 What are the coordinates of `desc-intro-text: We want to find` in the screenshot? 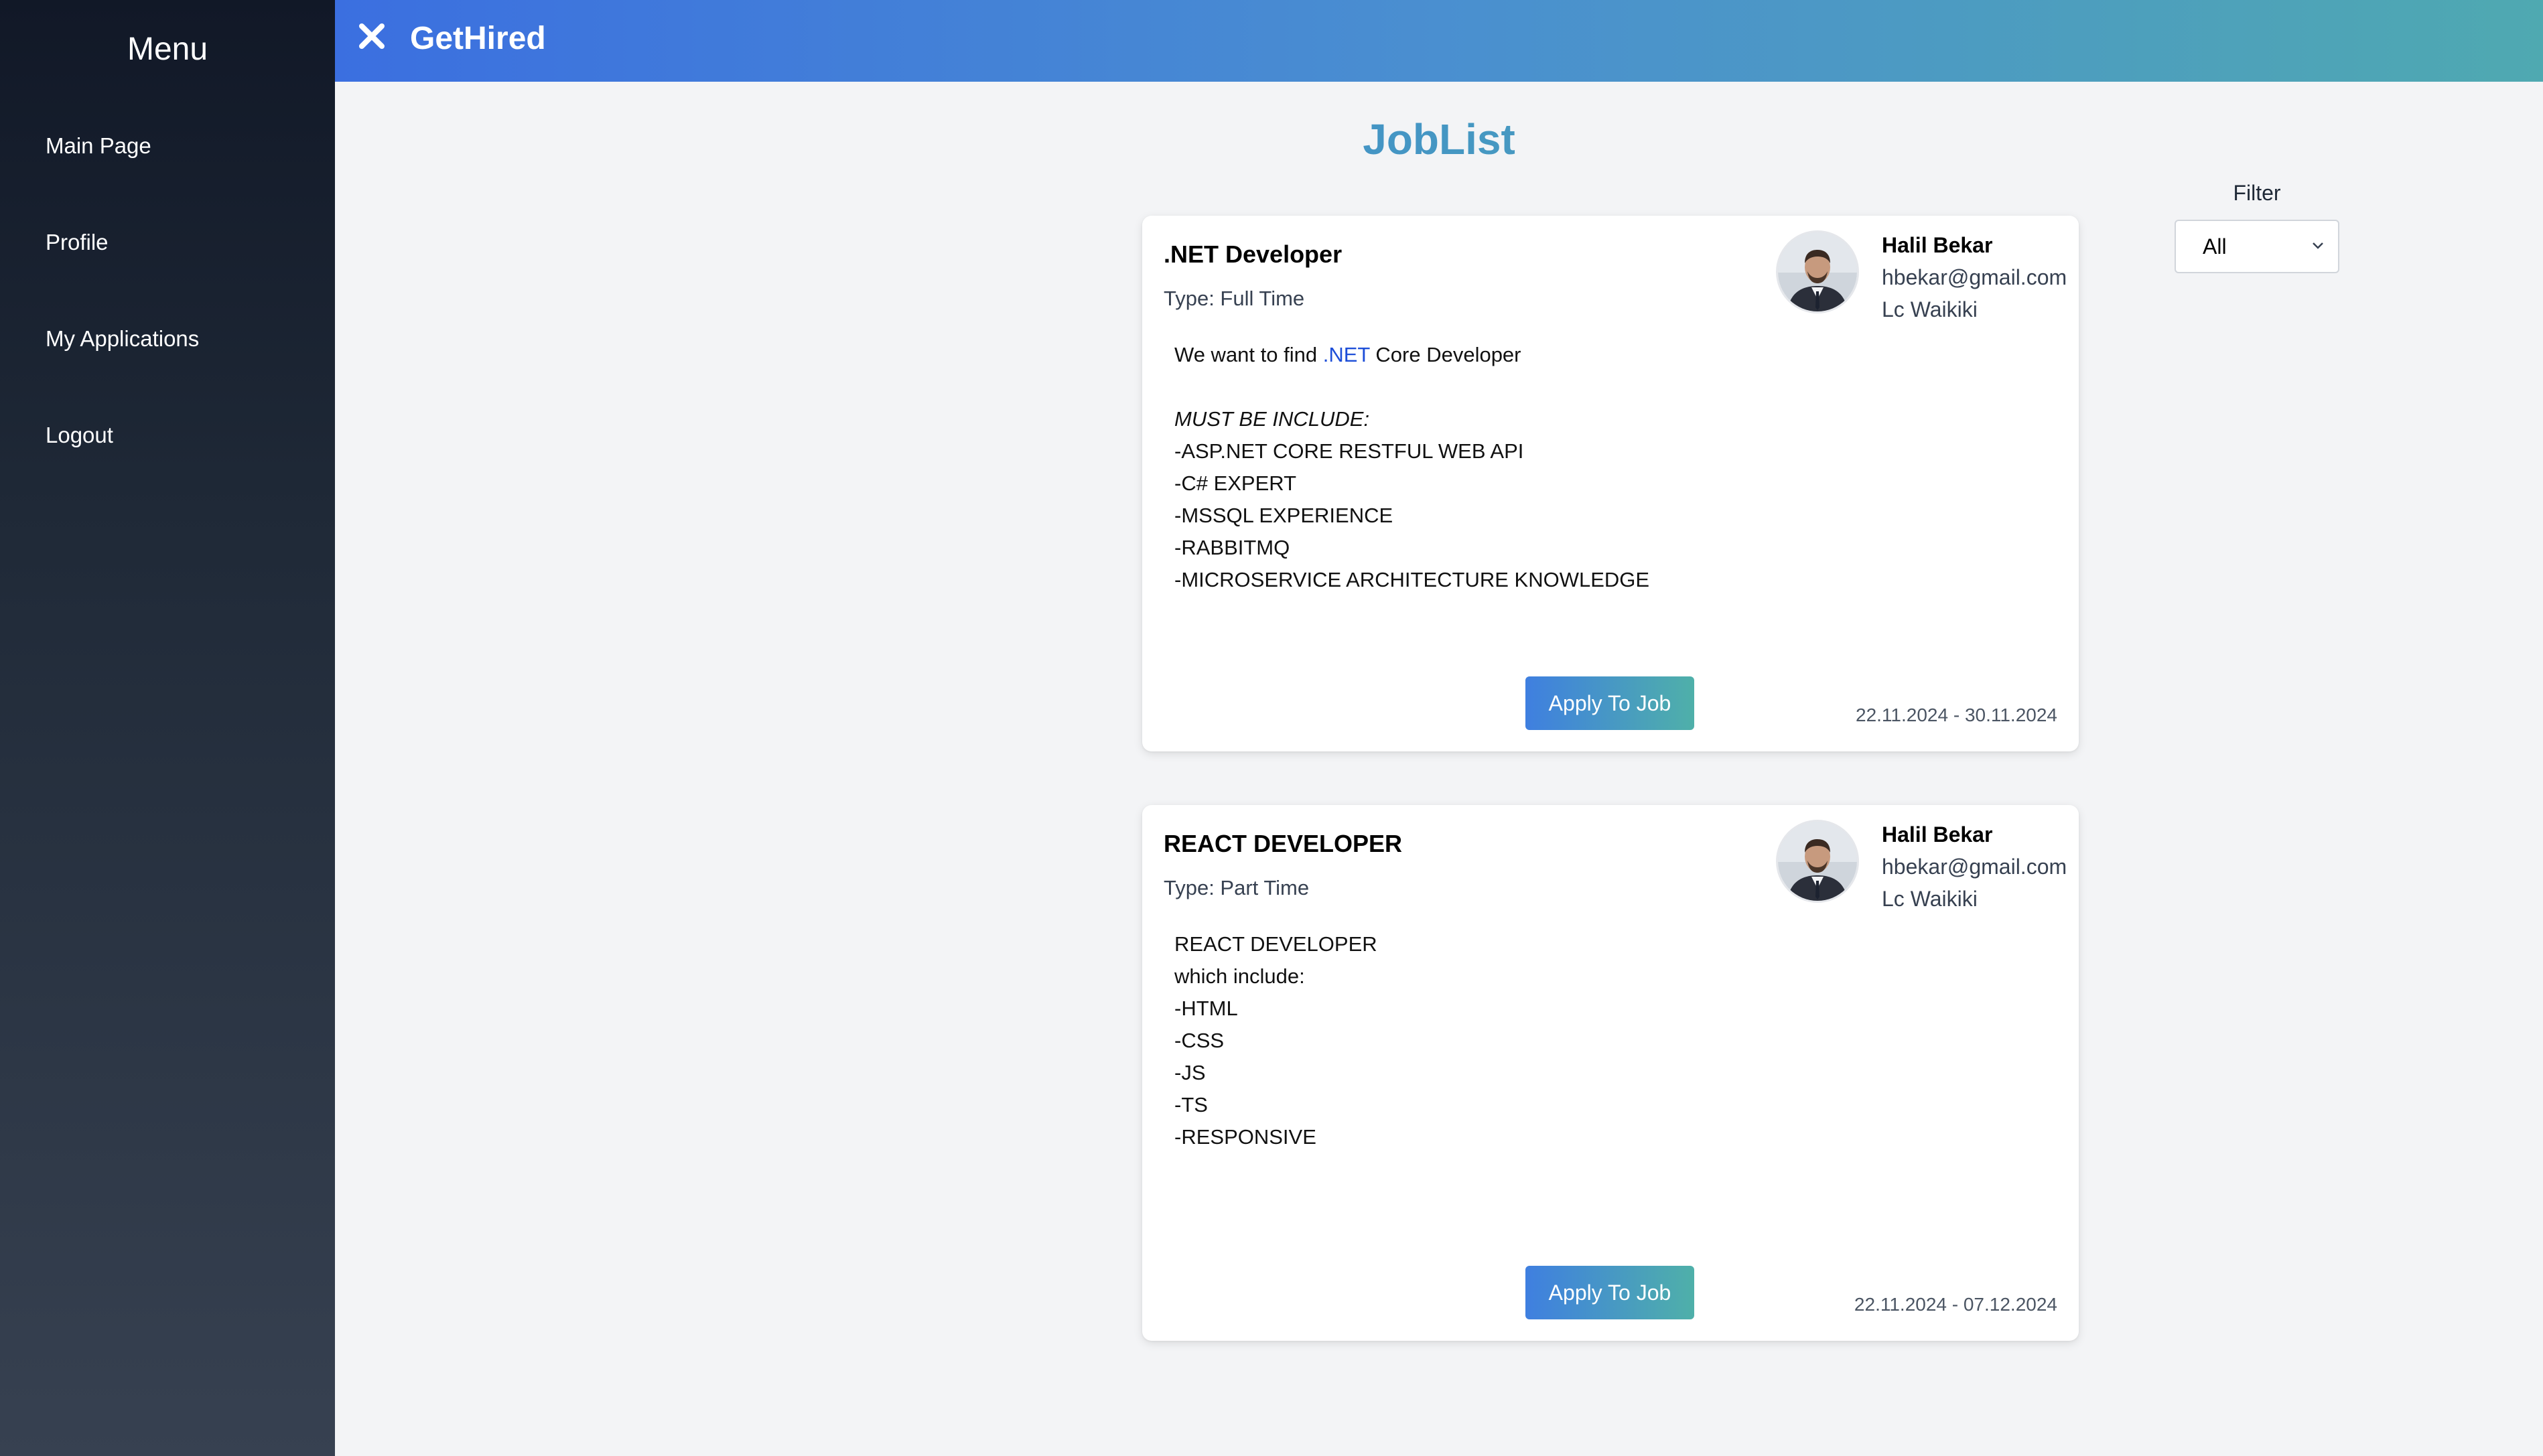 It's located at (1248, 354).